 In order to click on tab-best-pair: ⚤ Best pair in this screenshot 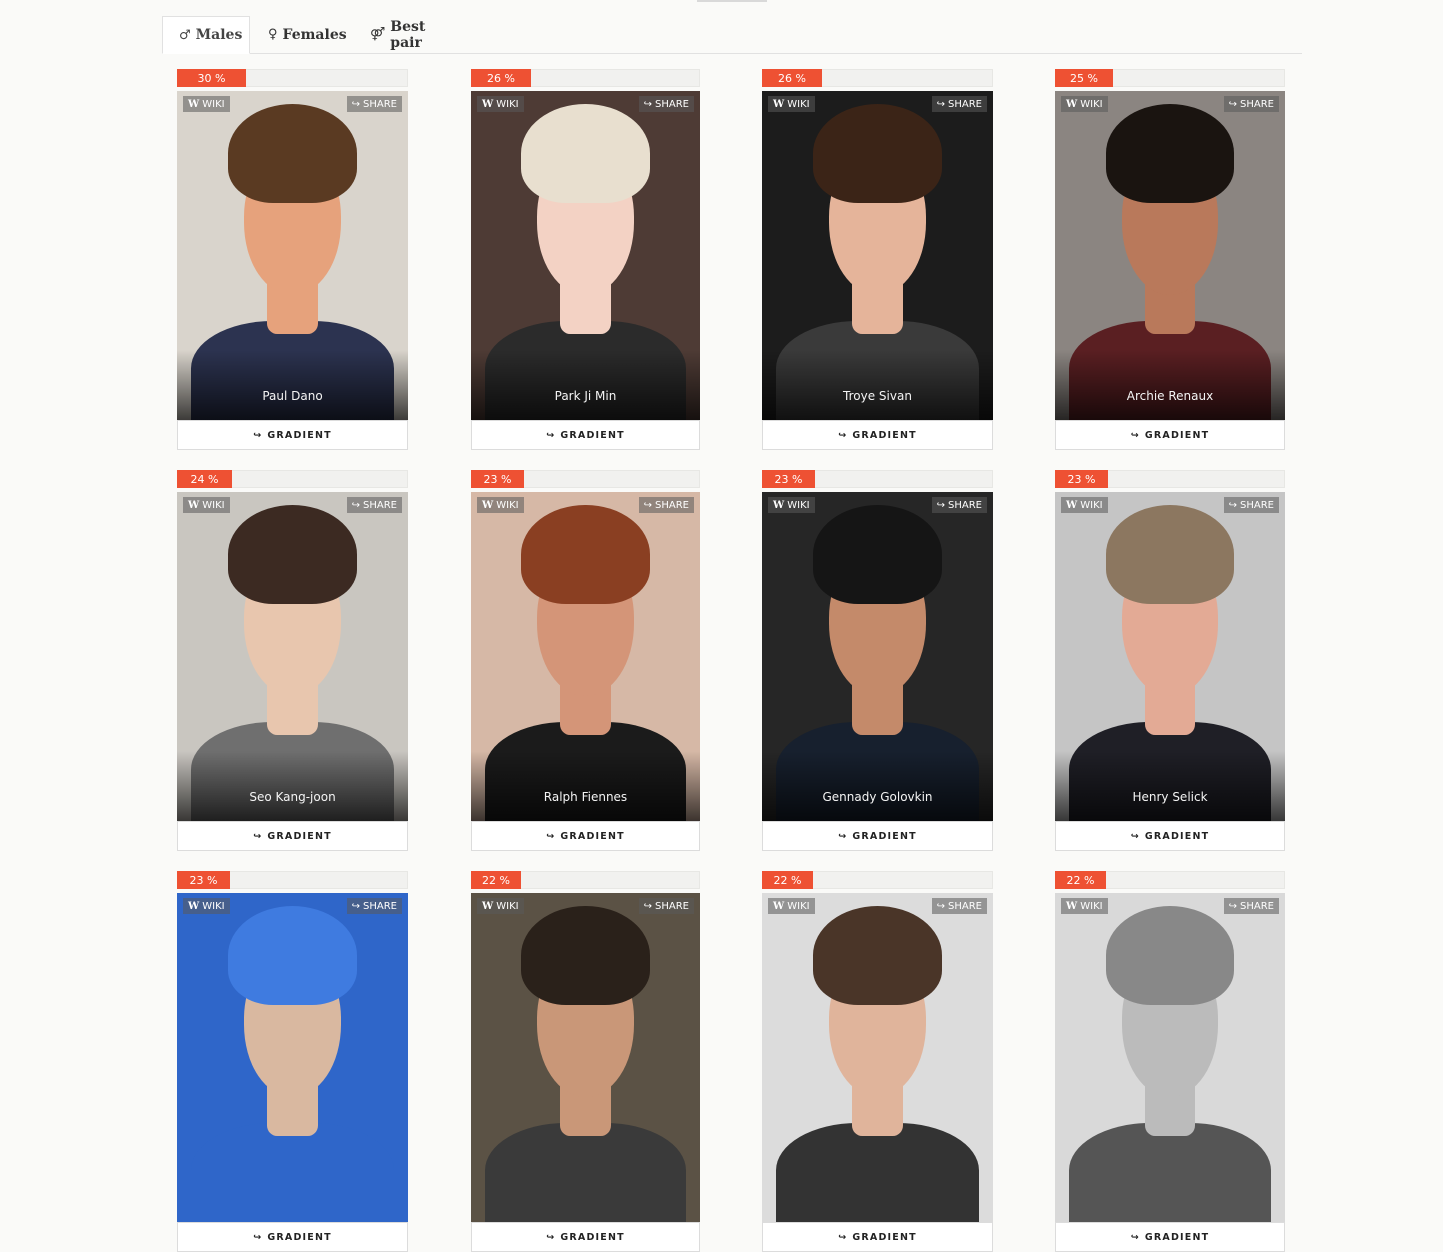, I will do `click(409, 34)`.